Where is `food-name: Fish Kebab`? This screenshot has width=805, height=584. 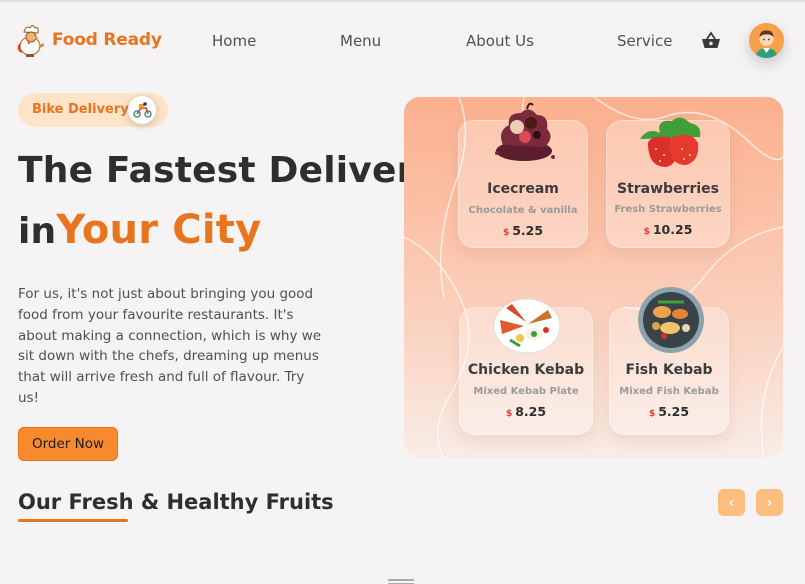
food-name: Fish Kebab is located at coordinates (669, 370).